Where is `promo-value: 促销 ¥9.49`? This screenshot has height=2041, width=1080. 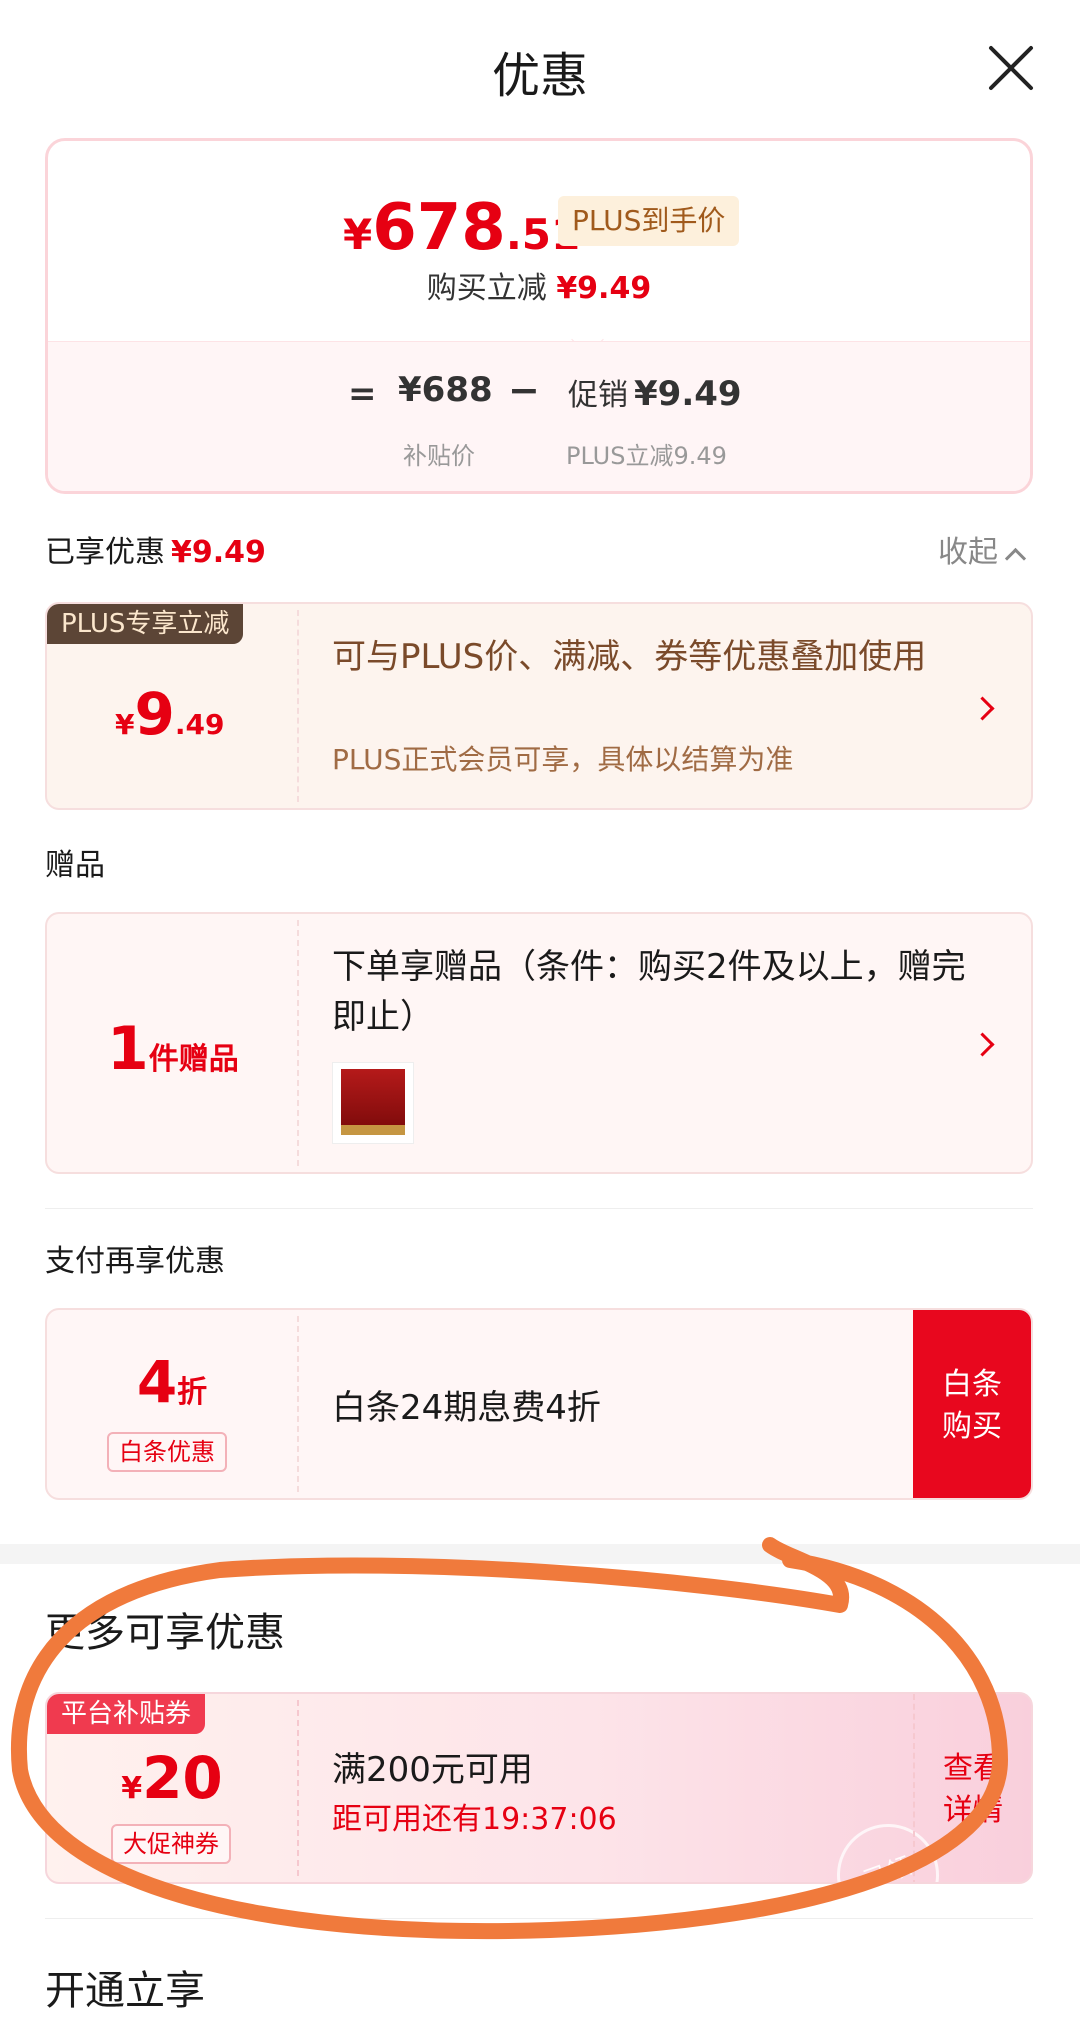
promo-value: 促销 ¥9.49 is located at coordinates (655, 394).